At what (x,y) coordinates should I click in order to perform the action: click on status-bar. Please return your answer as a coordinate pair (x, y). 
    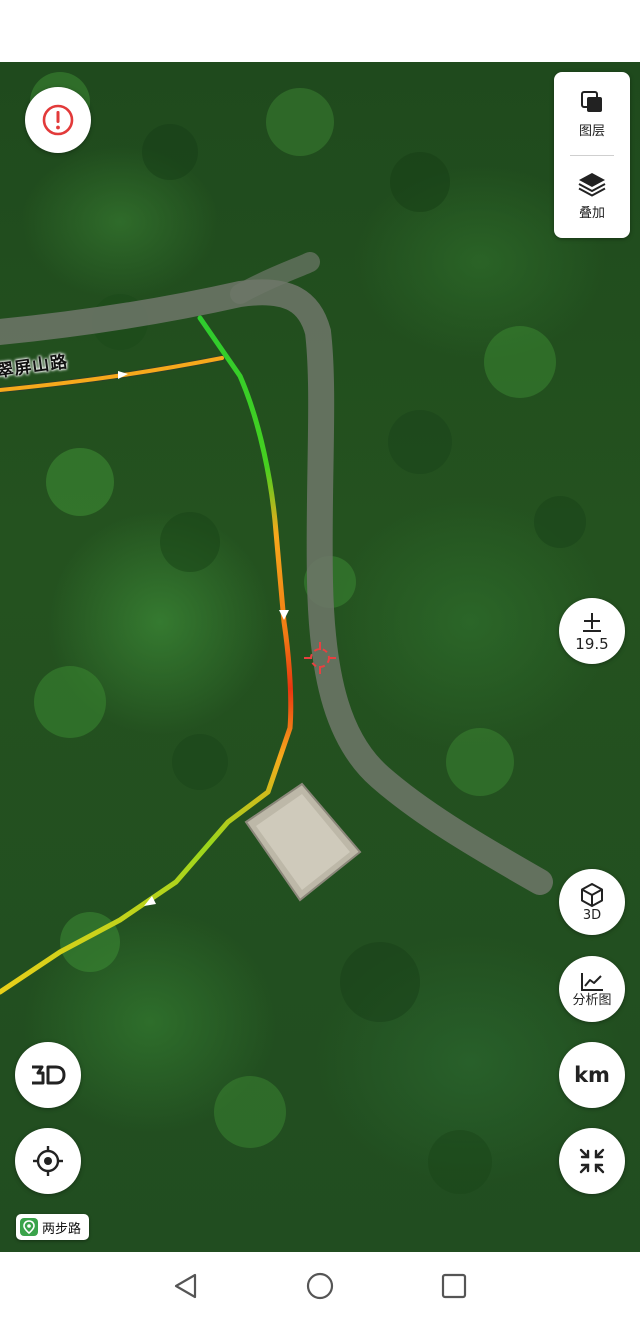
    Looking at the image, I should click on (320, 31).